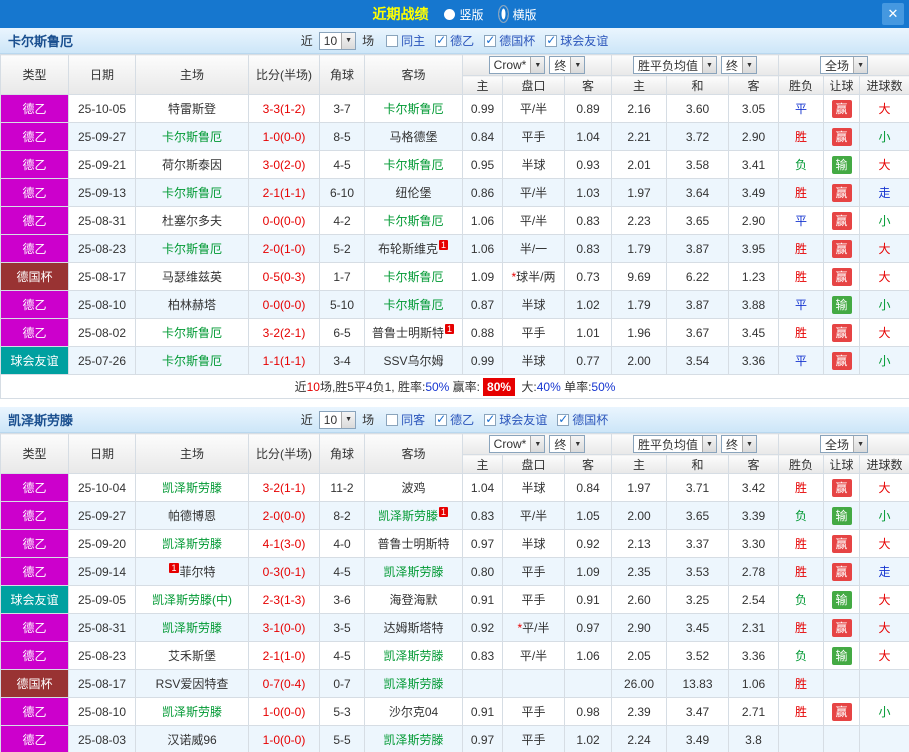 The width and height of the screenshot is (909, 752). Describe the element at coordinates (697, 515) in the screenshot. I see `cell-avg-draw: 3.65` at that location.